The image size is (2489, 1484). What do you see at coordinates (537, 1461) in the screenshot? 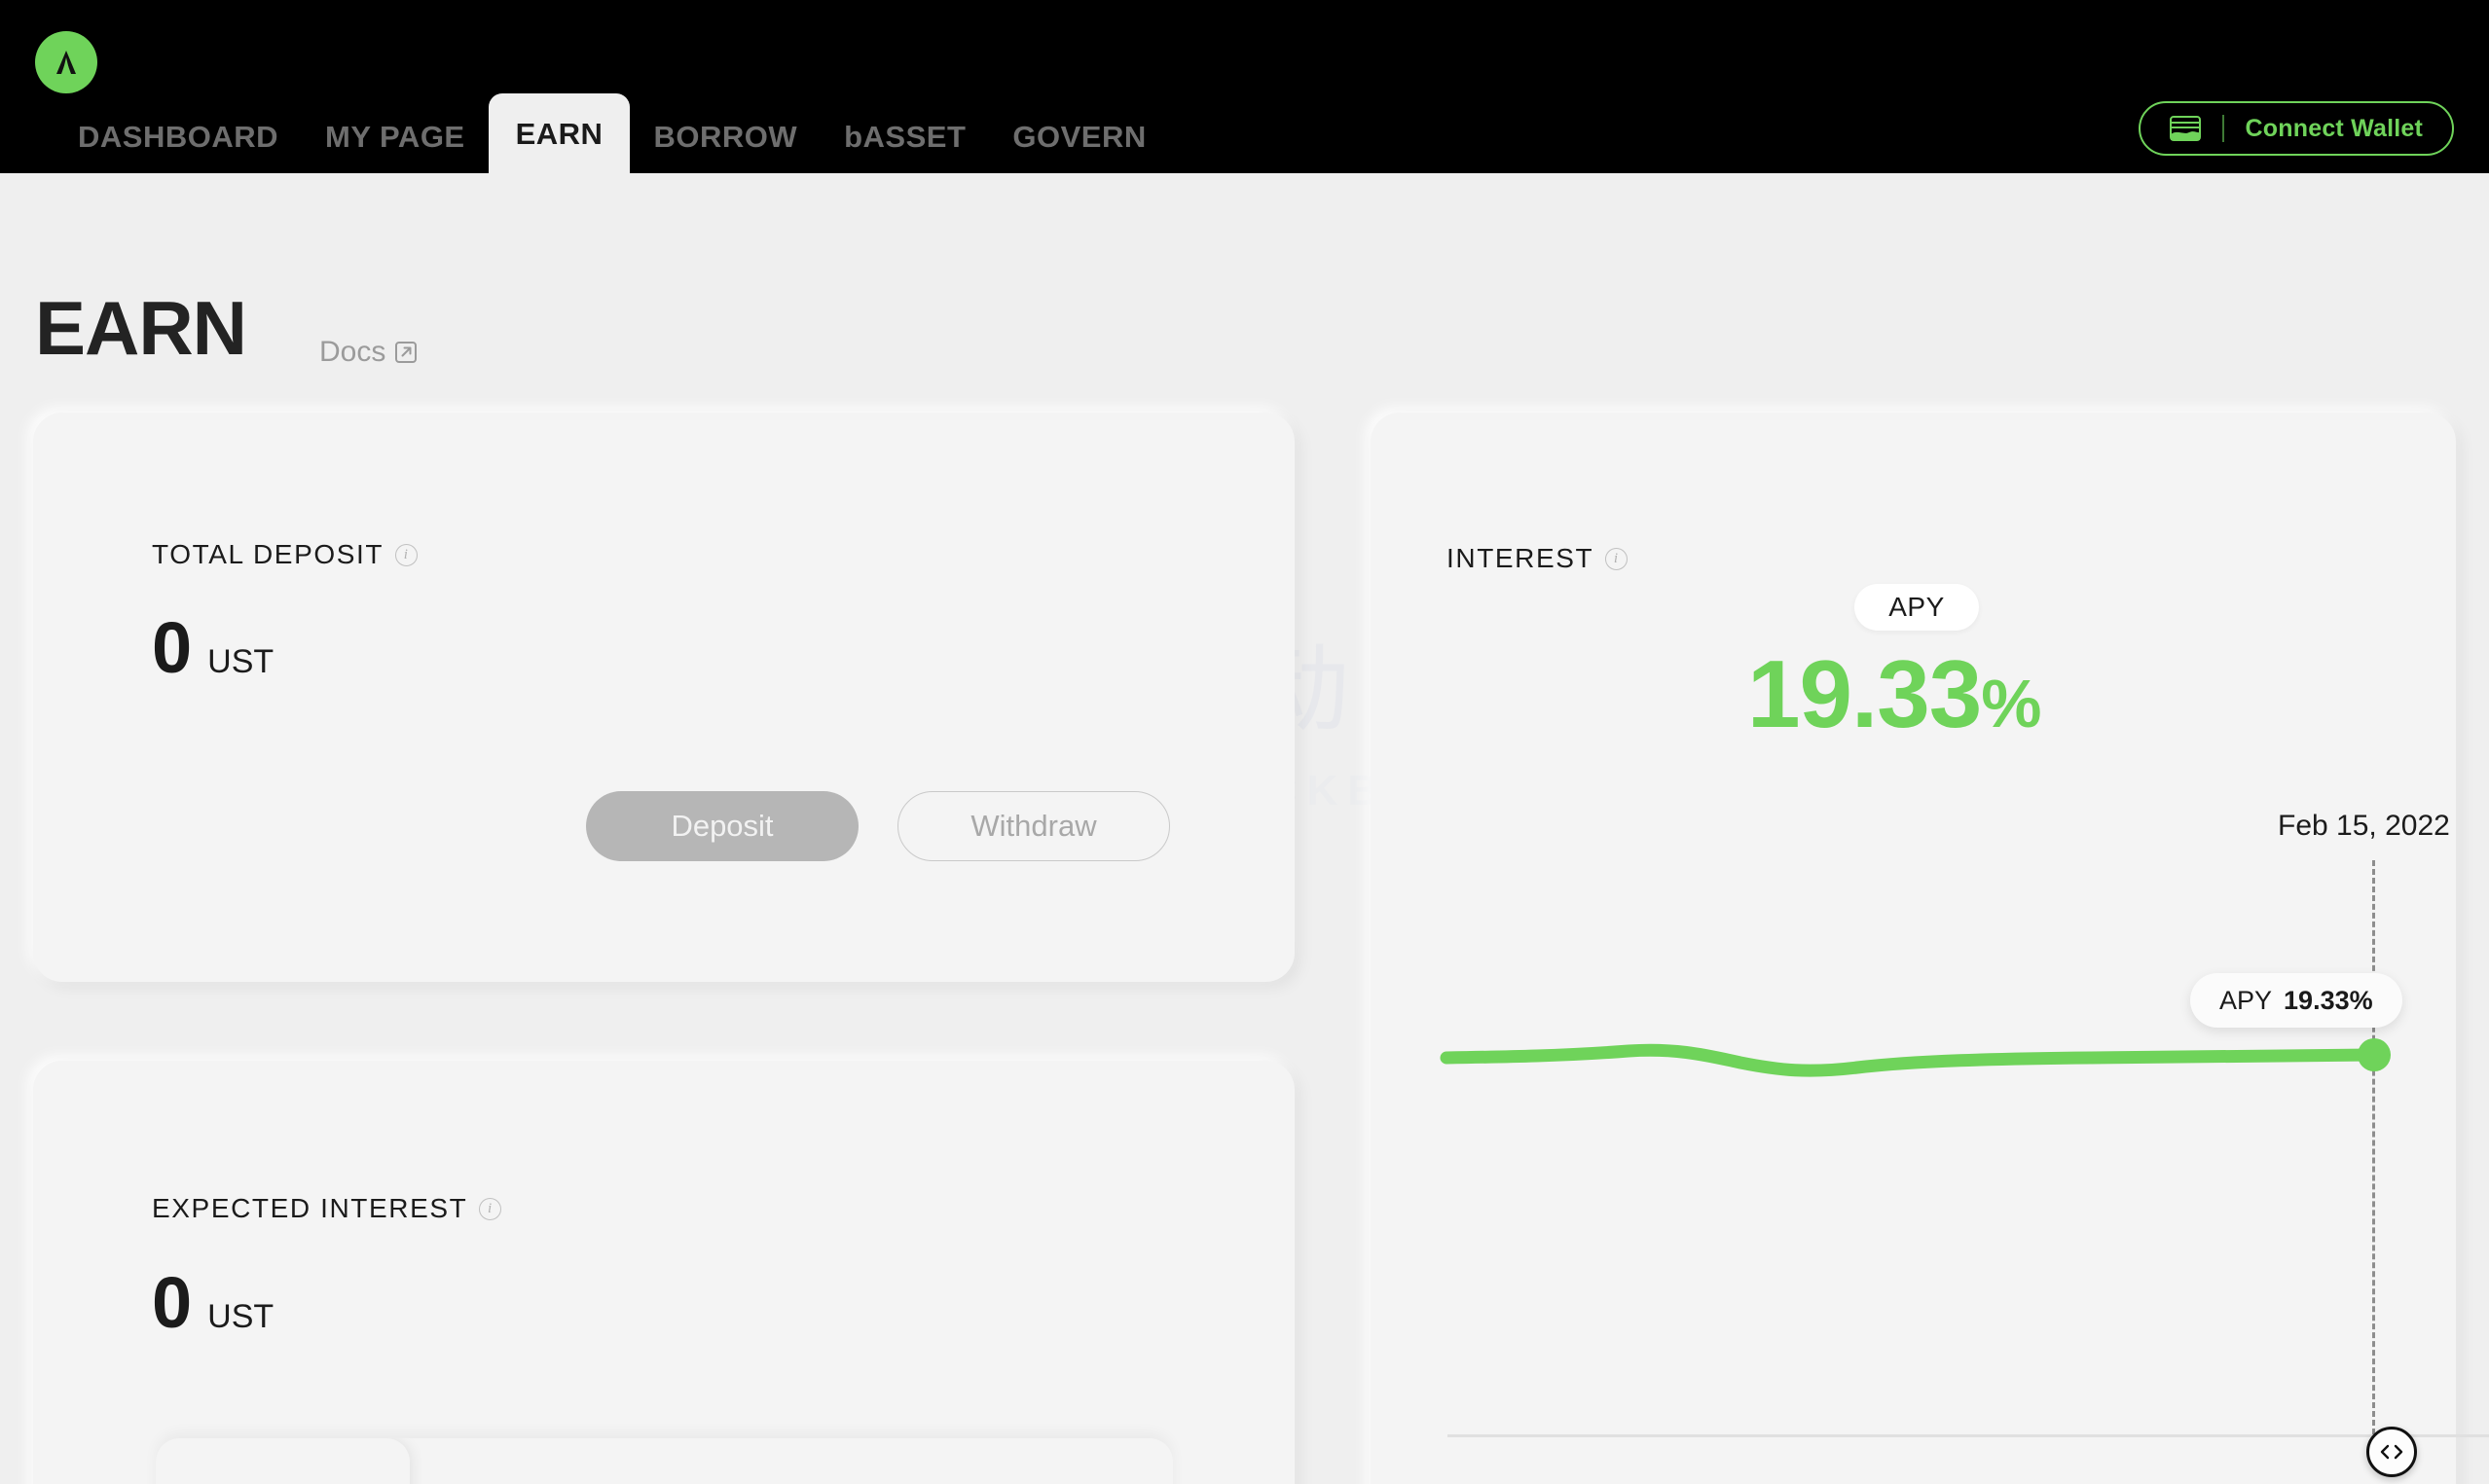
I see `period-tab-month: MONTH` at bounding box center [537, 1461].